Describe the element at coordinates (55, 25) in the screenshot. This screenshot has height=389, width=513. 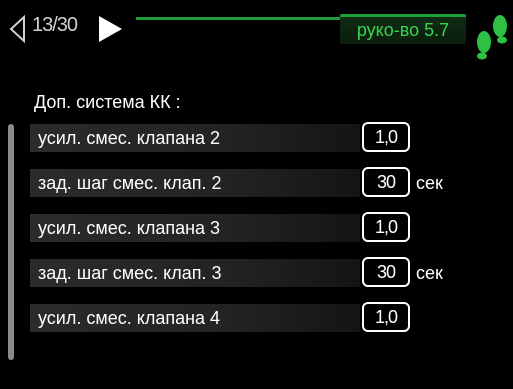
I see `page-counter: 13/30` at that location.